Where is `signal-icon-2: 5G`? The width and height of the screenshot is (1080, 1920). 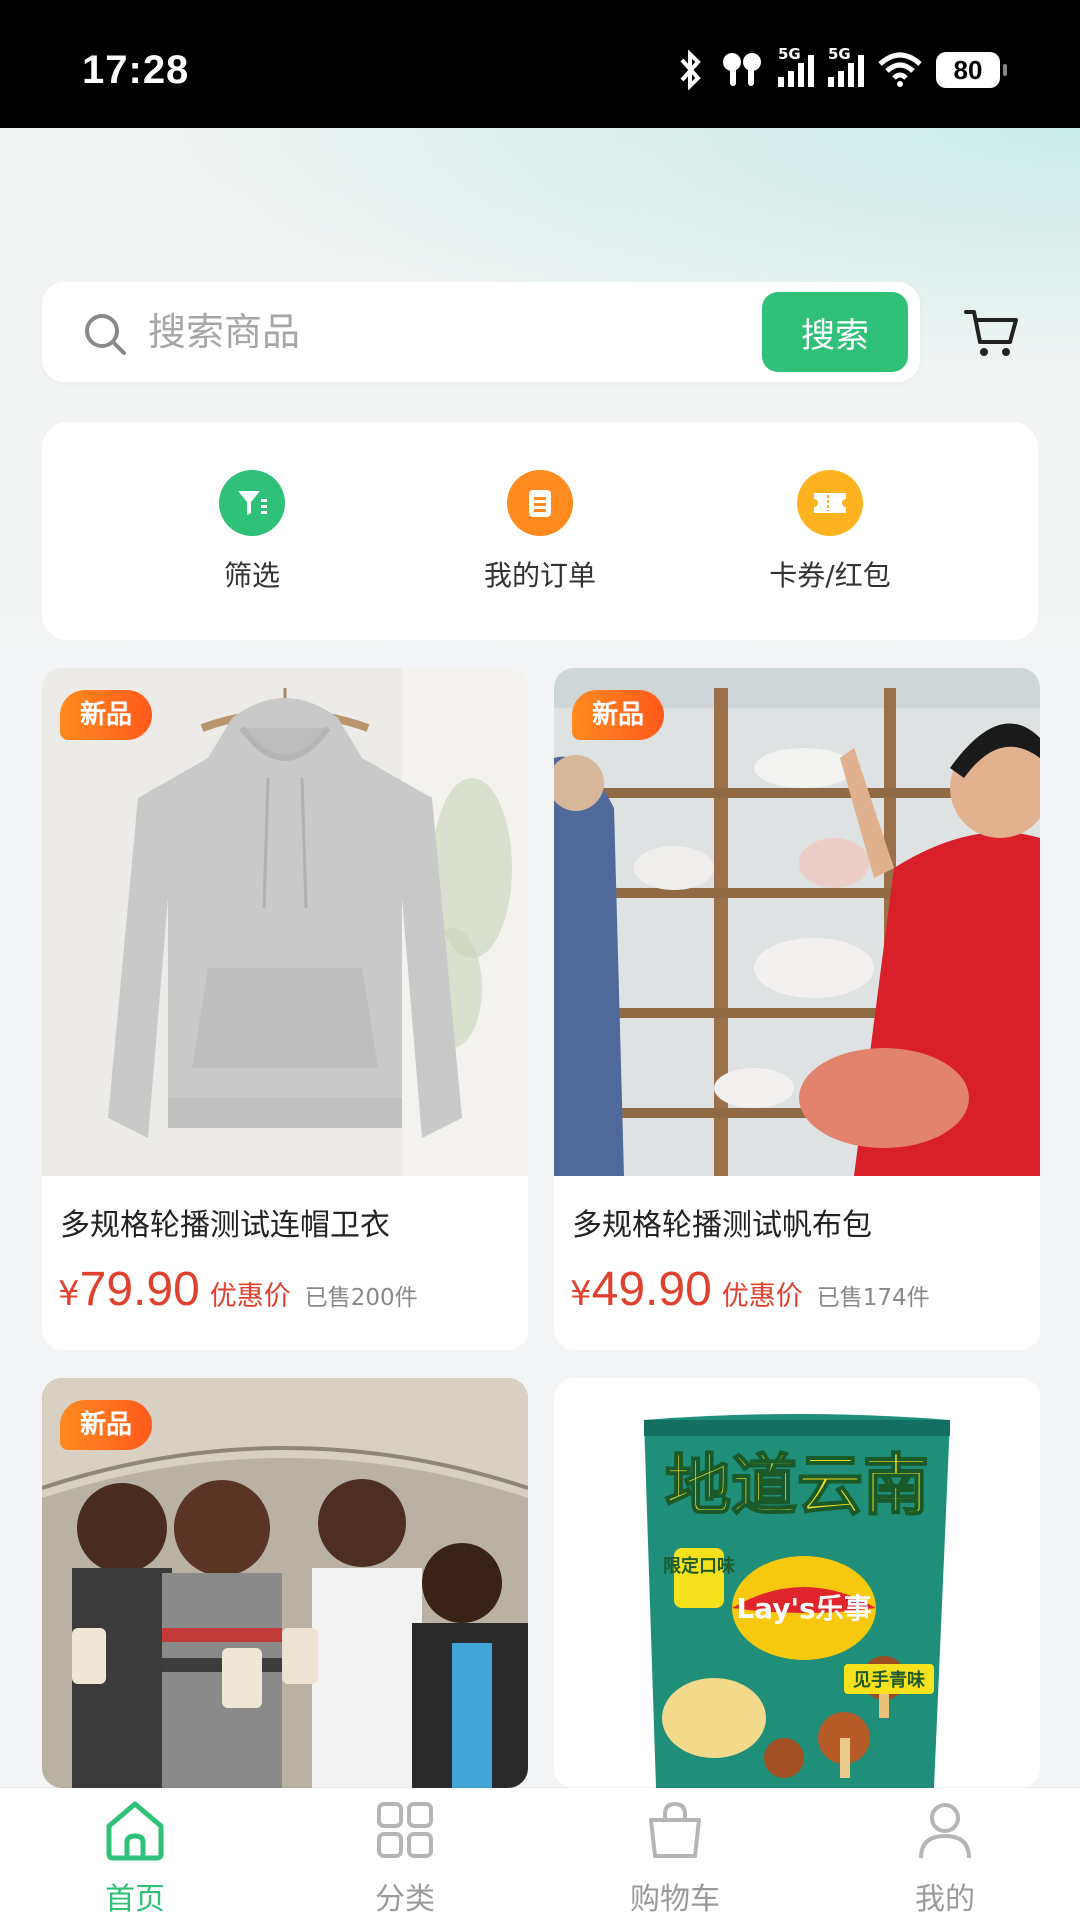
signal-icon-2: 5G is located at coordinates (846, 66).